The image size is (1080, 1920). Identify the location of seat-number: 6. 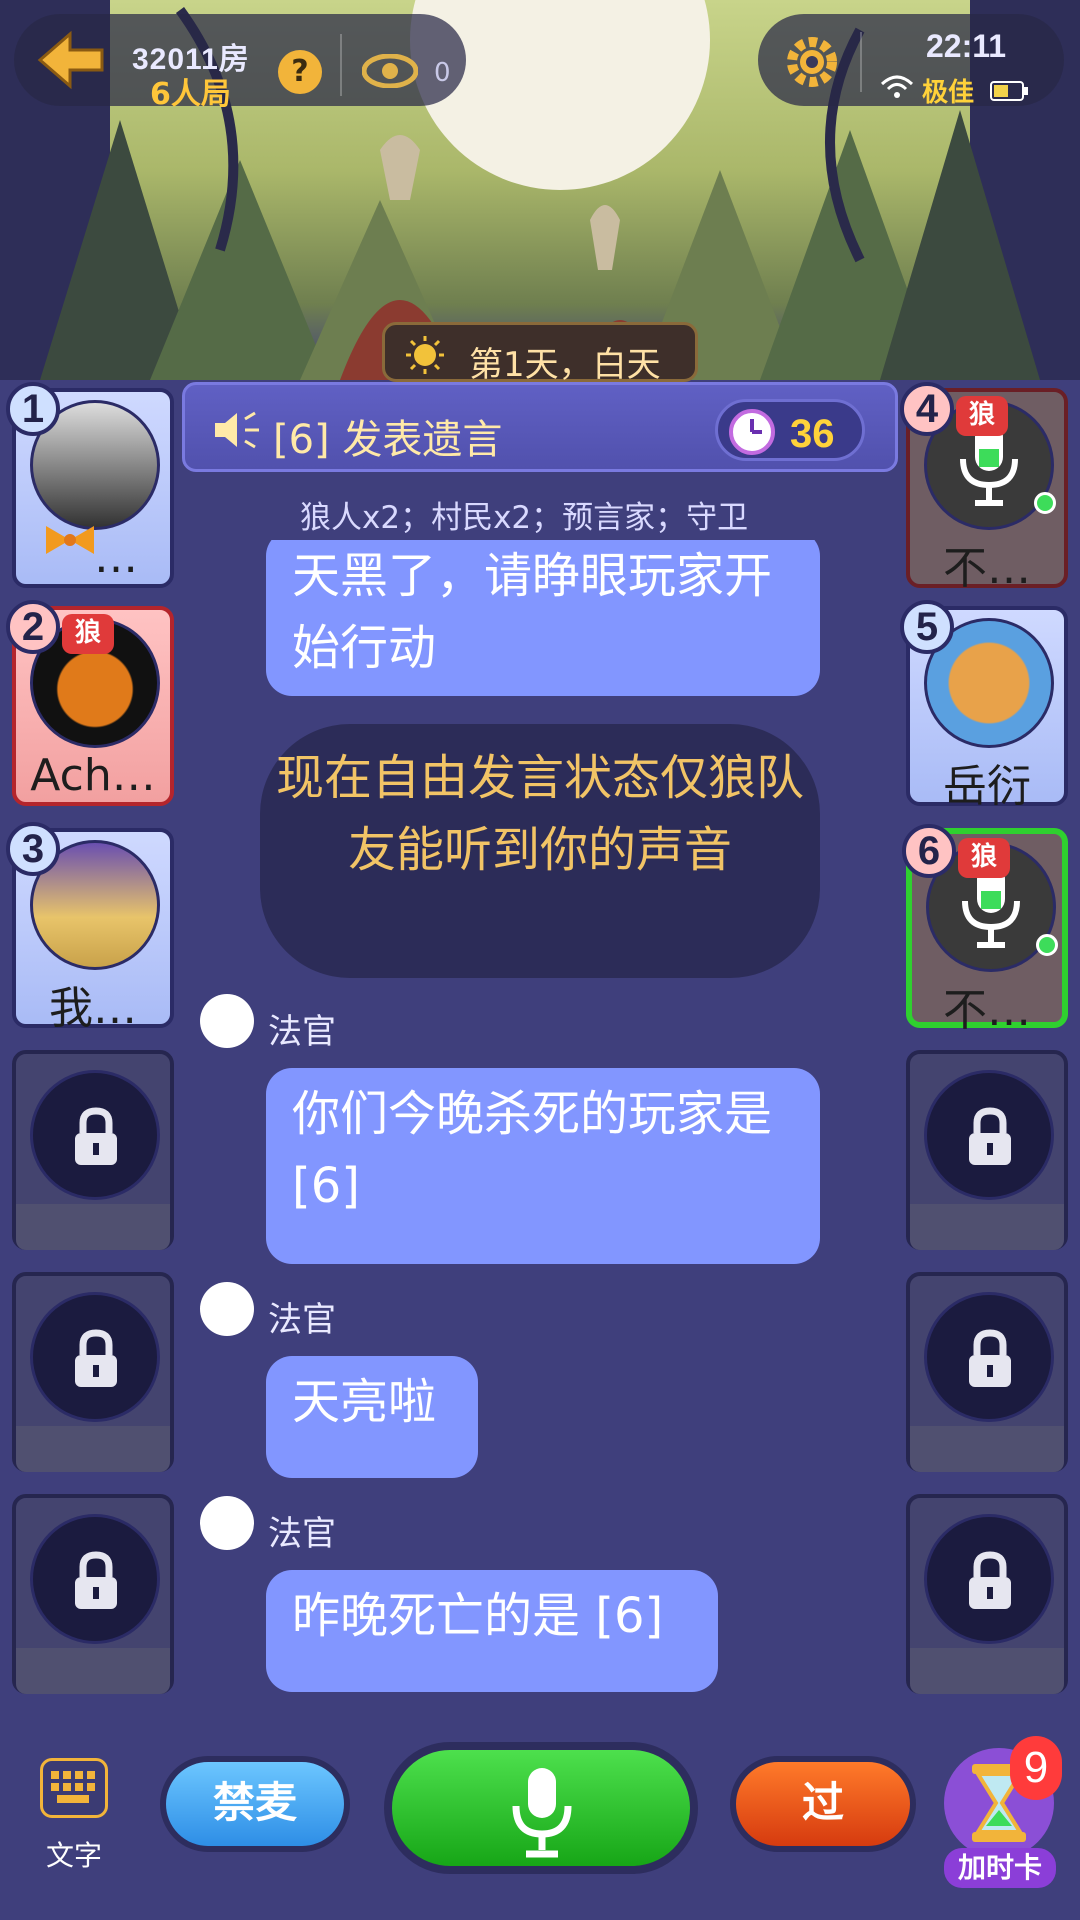
(929, 851).